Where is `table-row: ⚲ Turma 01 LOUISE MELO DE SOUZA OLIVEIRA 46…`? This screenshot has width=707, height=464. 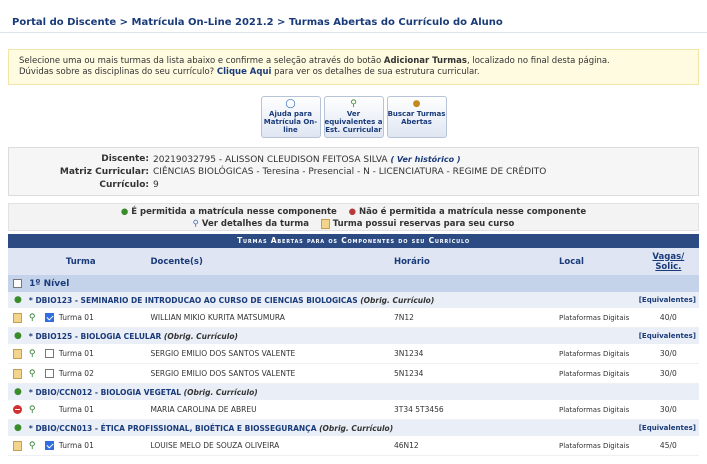 table-row: ⚲ Turma 01 LOUISE MELO DE SOUZA OLIVEIRA 46… is located at coordinates (353, 446).